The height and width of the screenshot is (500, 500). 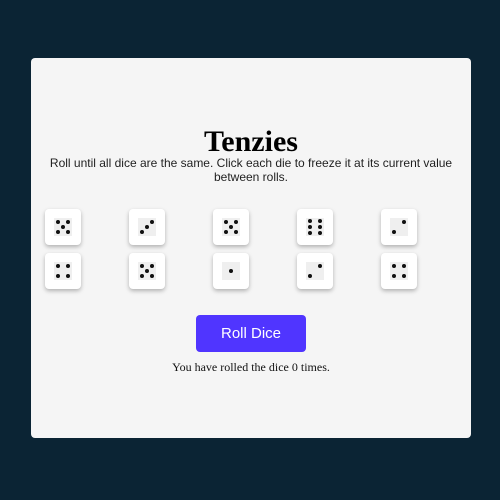 I want to click on roll-count-text: You have rolled the dice 0 times., so click(x=251, y=367).